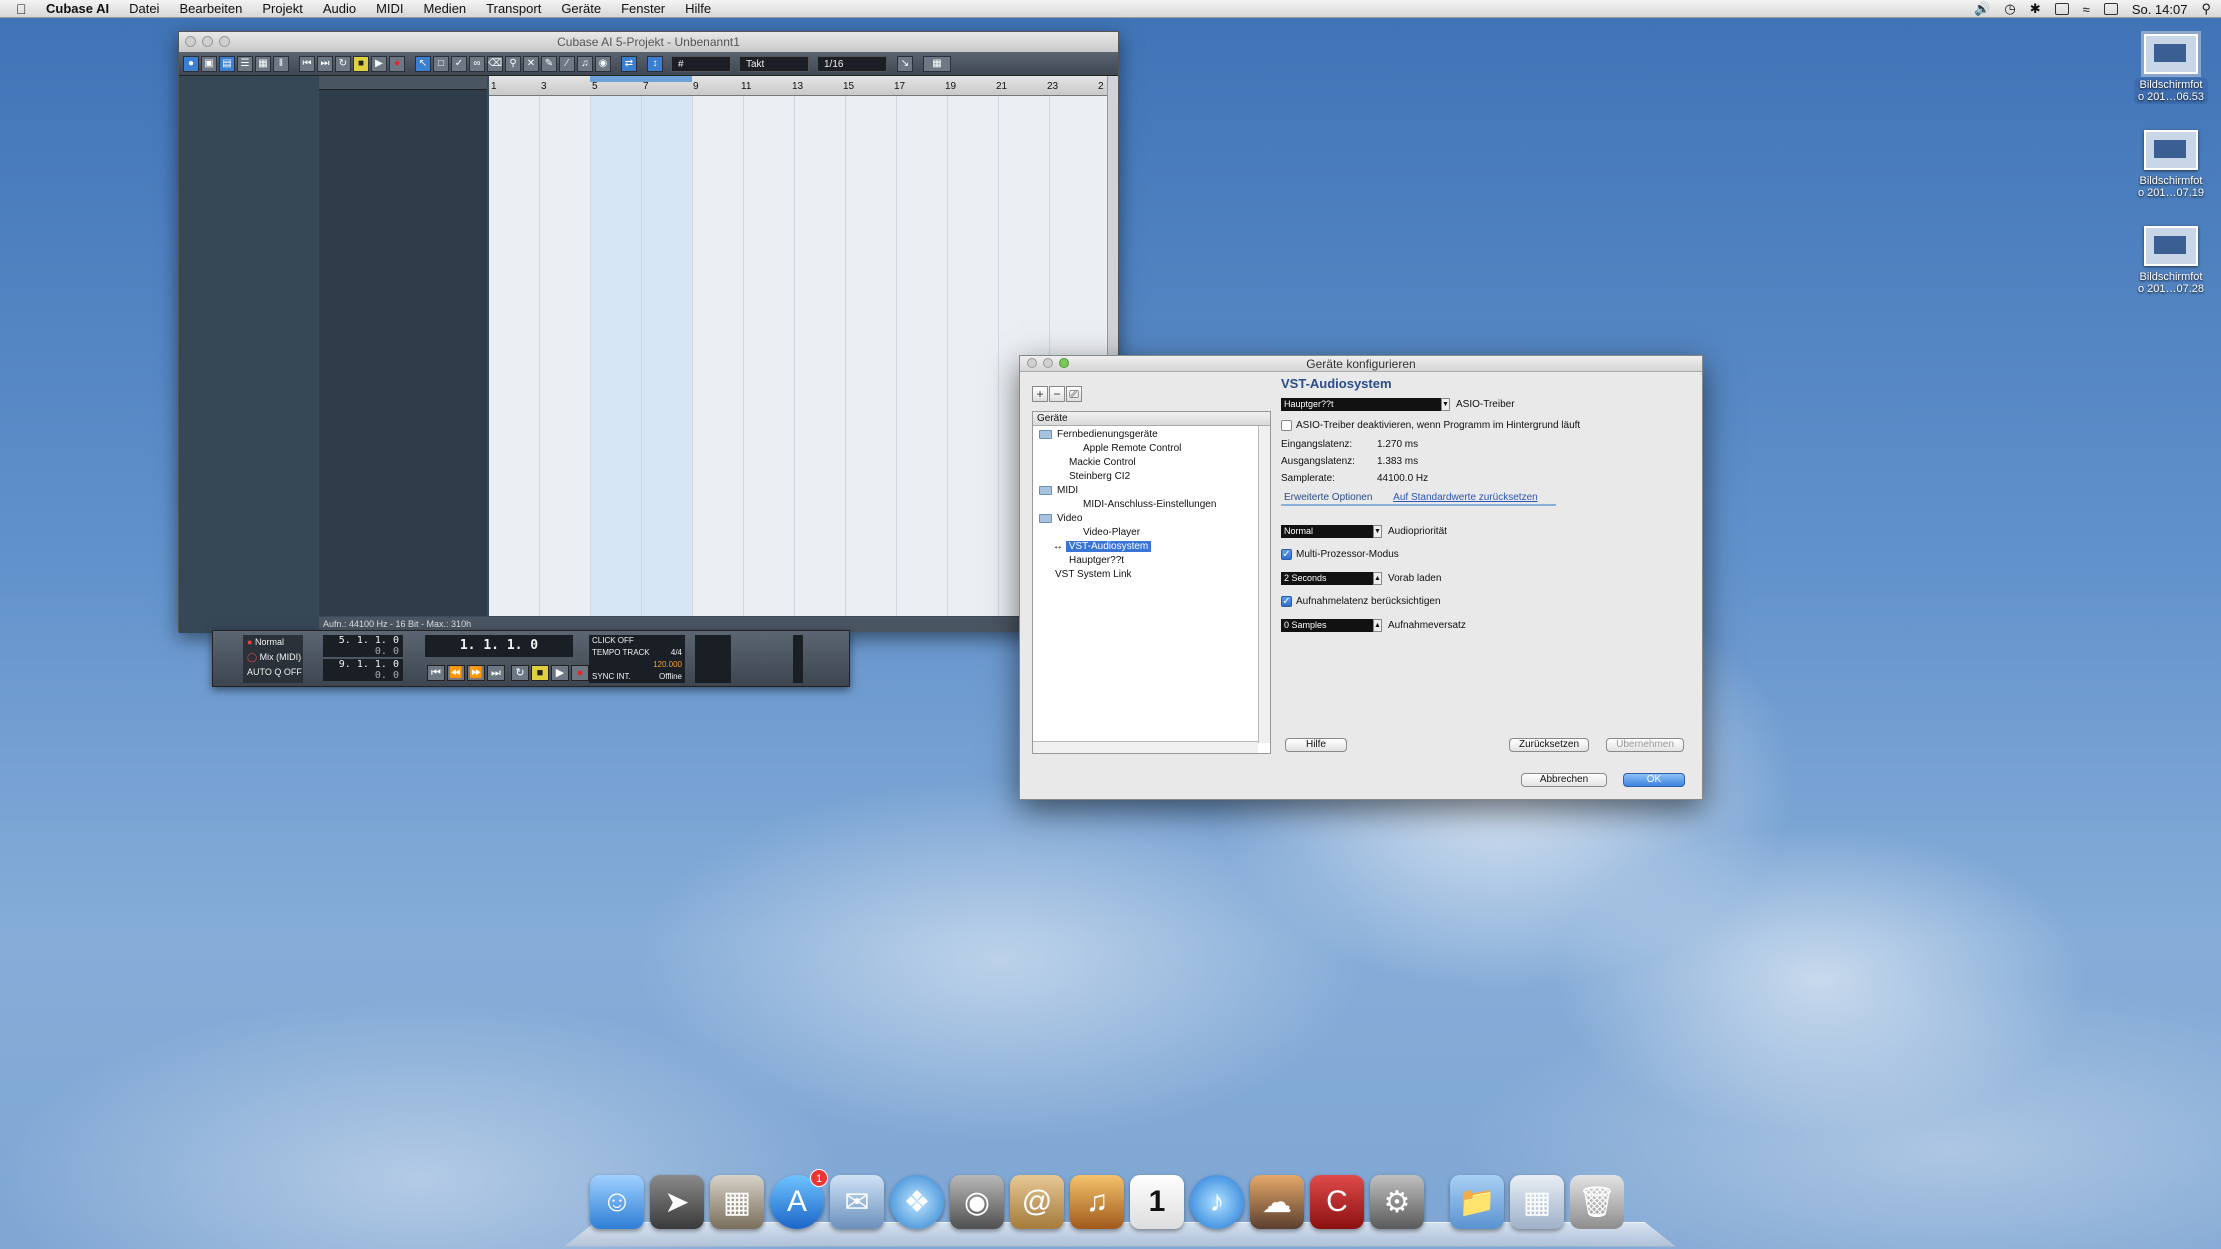 The image size is (2221, 1249). What do you see at coordinates (2009, 9) in the screenshot?
I see `time-machine-icon: ◷` at bounding box center [2009, 9].